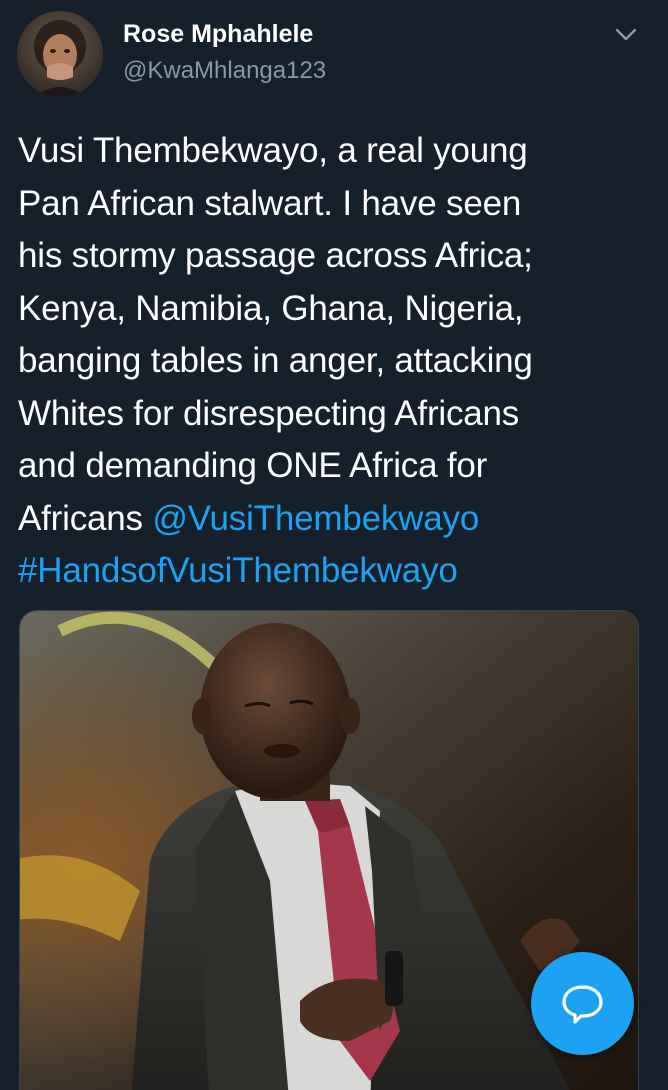  I want to click on author-display-name: Rose Mphahlele, so click(218, 34).